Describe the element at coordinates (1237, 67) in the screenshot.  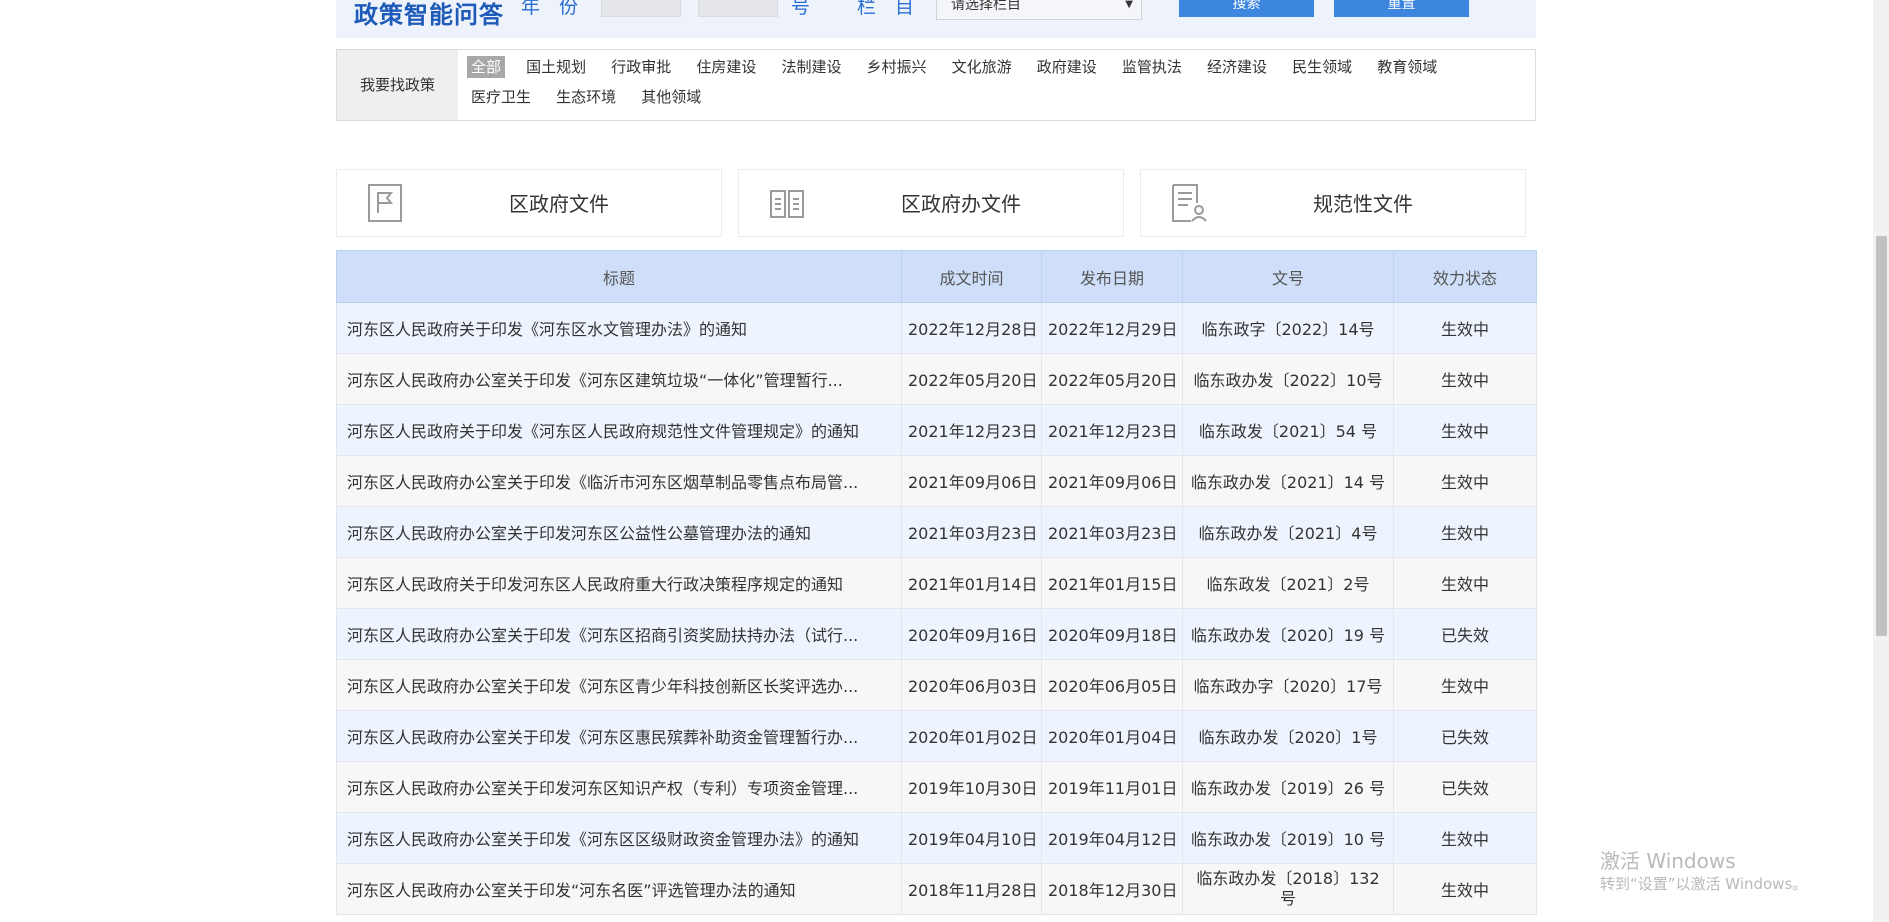
I see `category-economy: 经济建设` at that location.